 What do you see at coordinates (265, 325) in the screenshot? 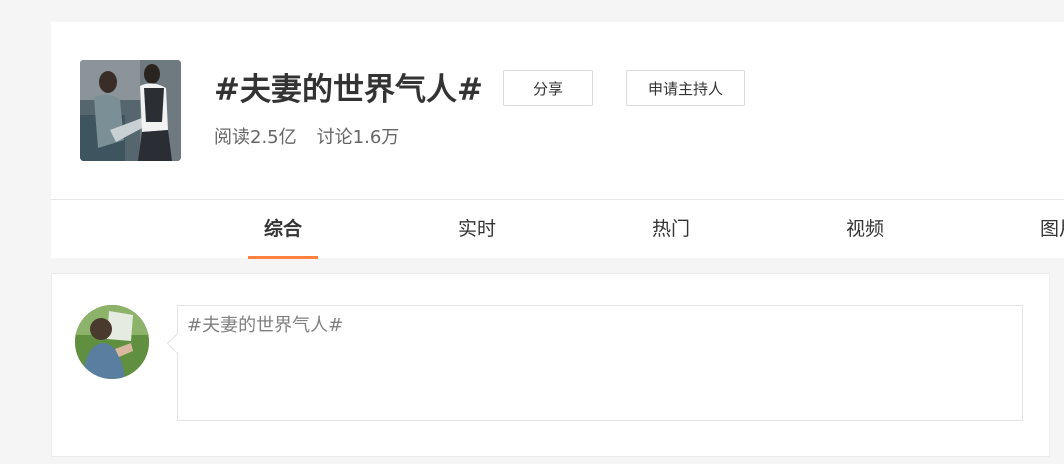
I see `compose-prefill: #夫妻的世界气人#` at bounding box center [265, 325].